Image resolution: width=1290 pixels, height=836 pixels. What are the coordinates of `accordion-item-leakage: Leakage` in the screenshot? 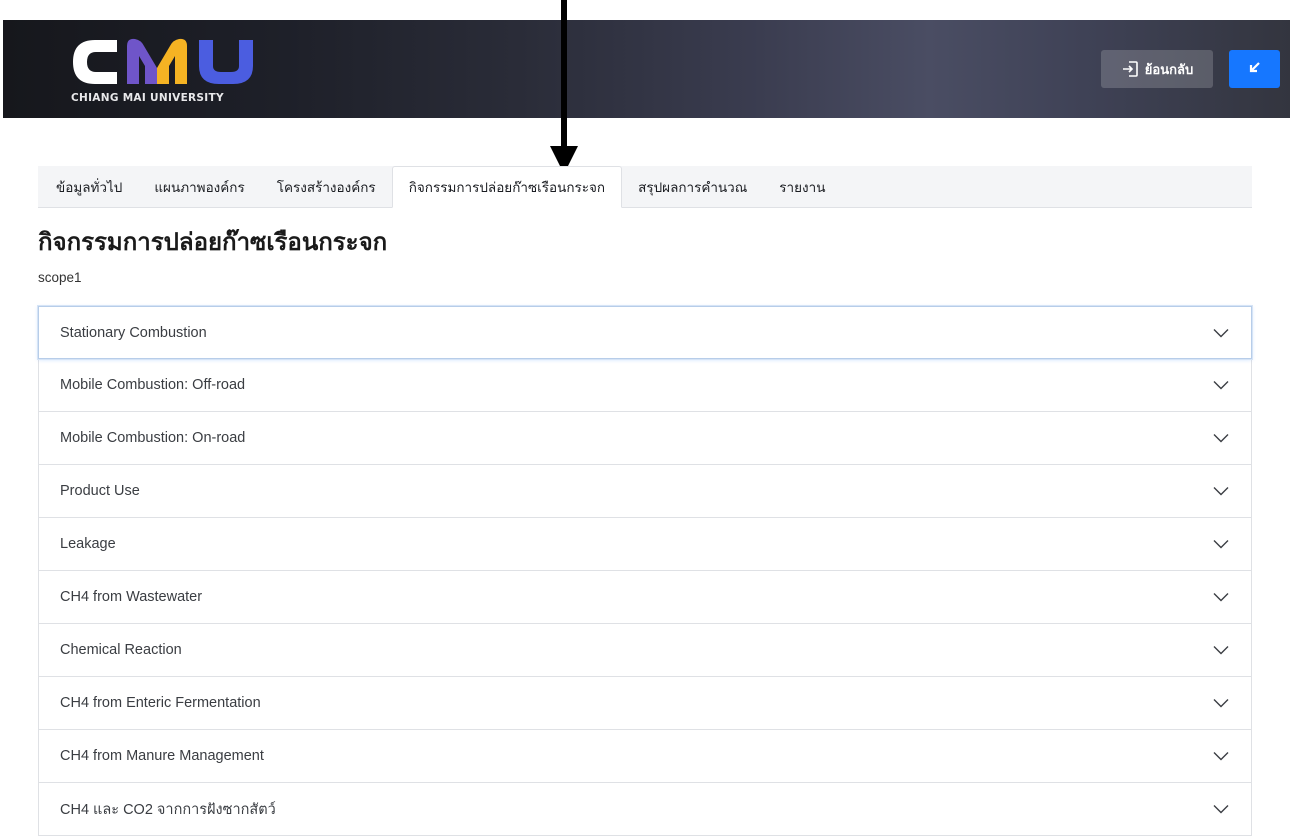 It's located at (645, 544).